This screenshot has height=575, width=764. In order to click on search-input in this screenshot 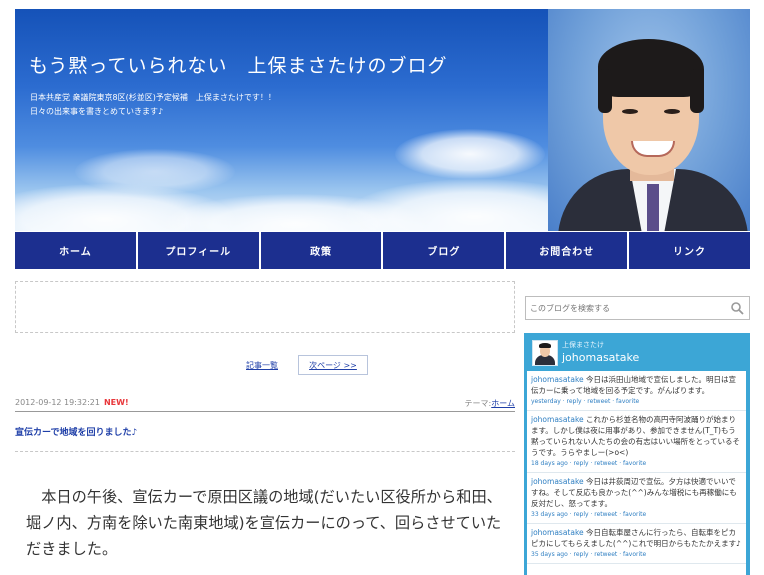, I will do `click(625, 308)`.